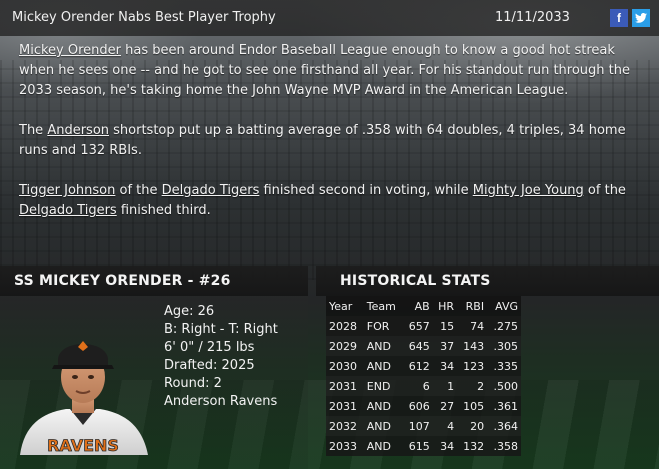  I want to click on stats-cell: 6, so click(426, 386).